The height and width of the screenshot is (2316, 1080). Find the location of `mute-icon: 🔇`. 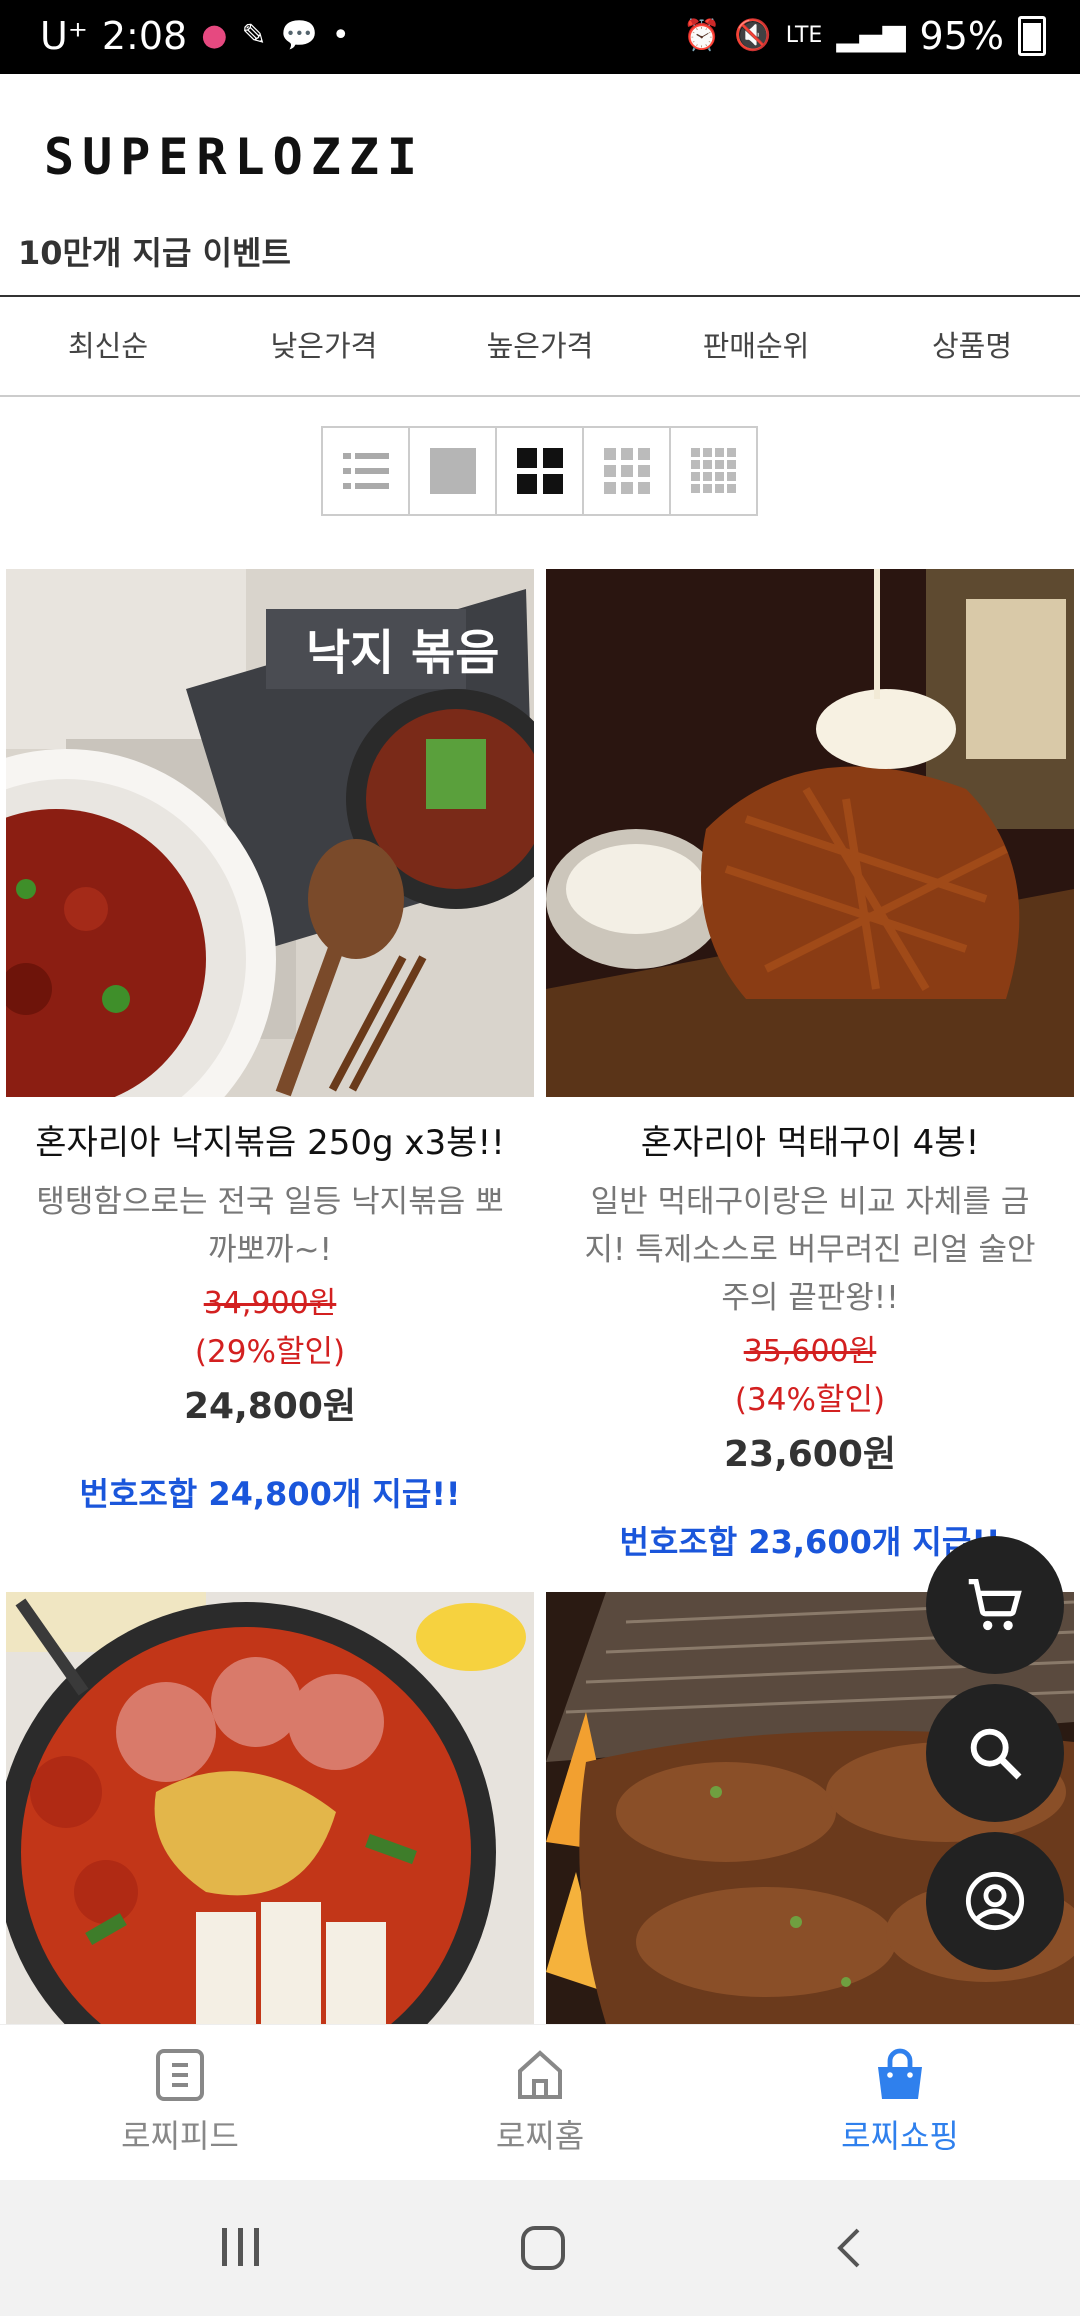

mute-icon: 🔇 is located at coordinates (753, 35).